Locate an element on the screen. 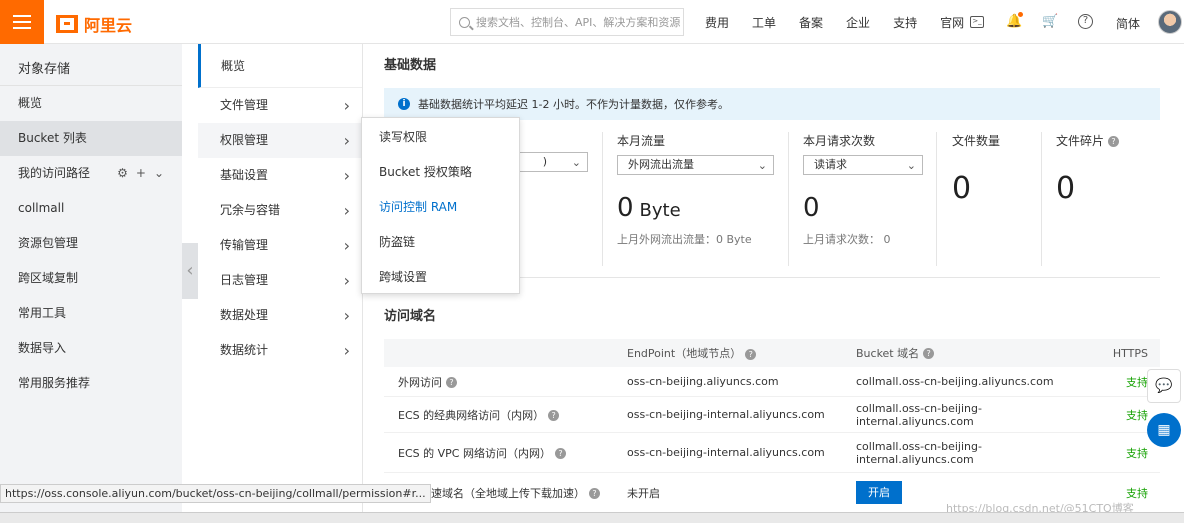 The image size is (1184, 523). subnav-label: 数据处理 is located at coordinates (244, 315).